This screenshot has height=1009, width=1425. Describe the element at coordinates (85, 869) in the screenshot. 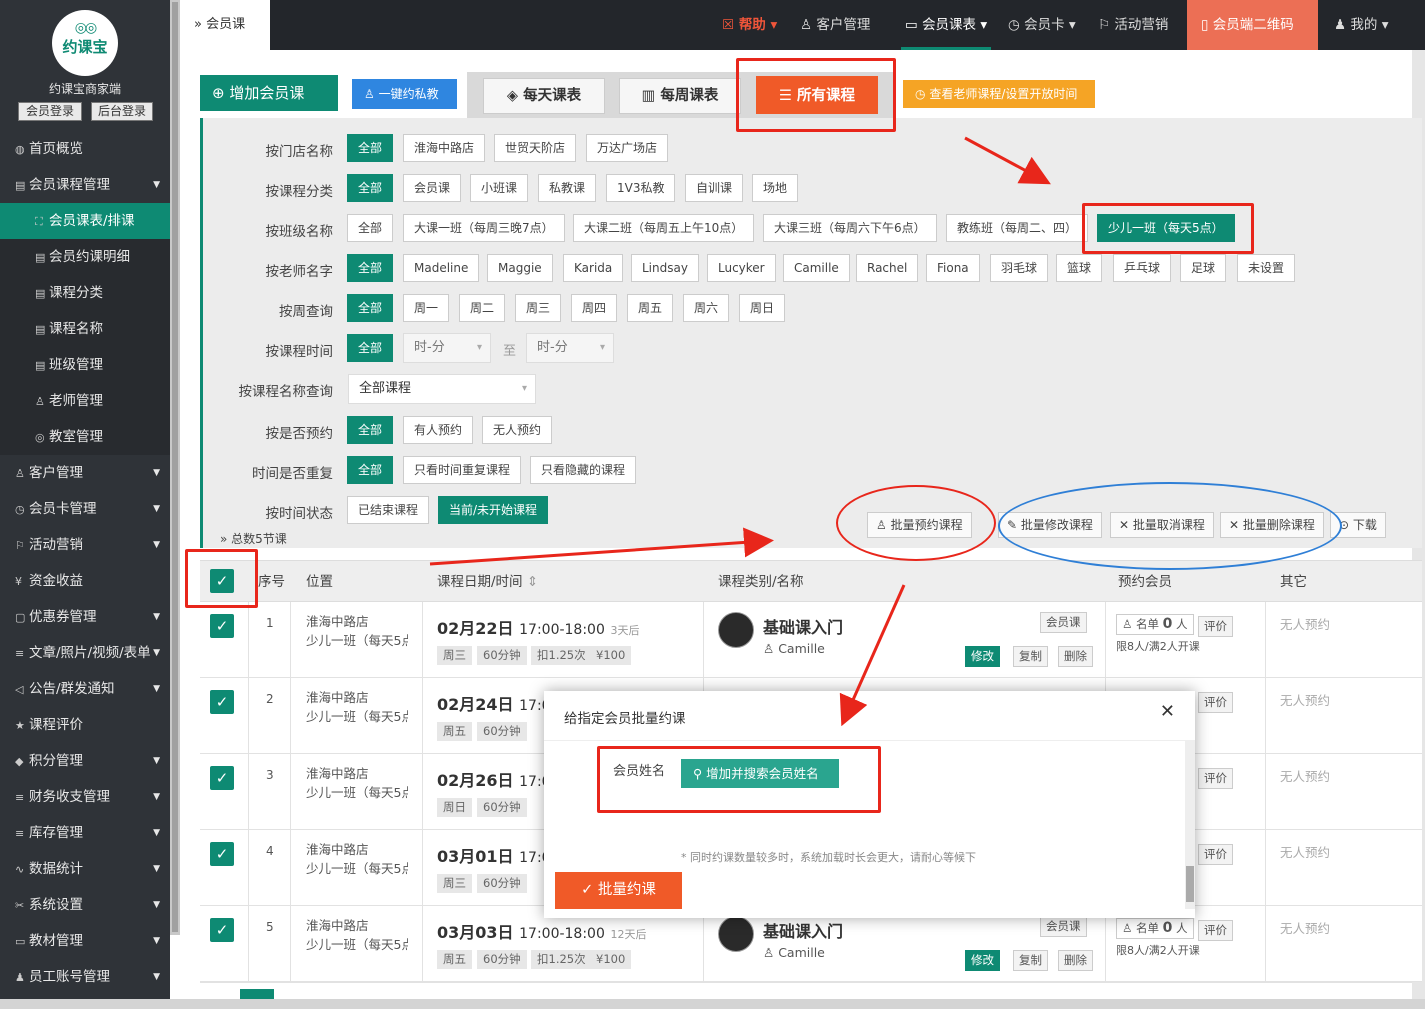

I see `sidebar-item-20: ∿ 数据统计 ▼` at that location.